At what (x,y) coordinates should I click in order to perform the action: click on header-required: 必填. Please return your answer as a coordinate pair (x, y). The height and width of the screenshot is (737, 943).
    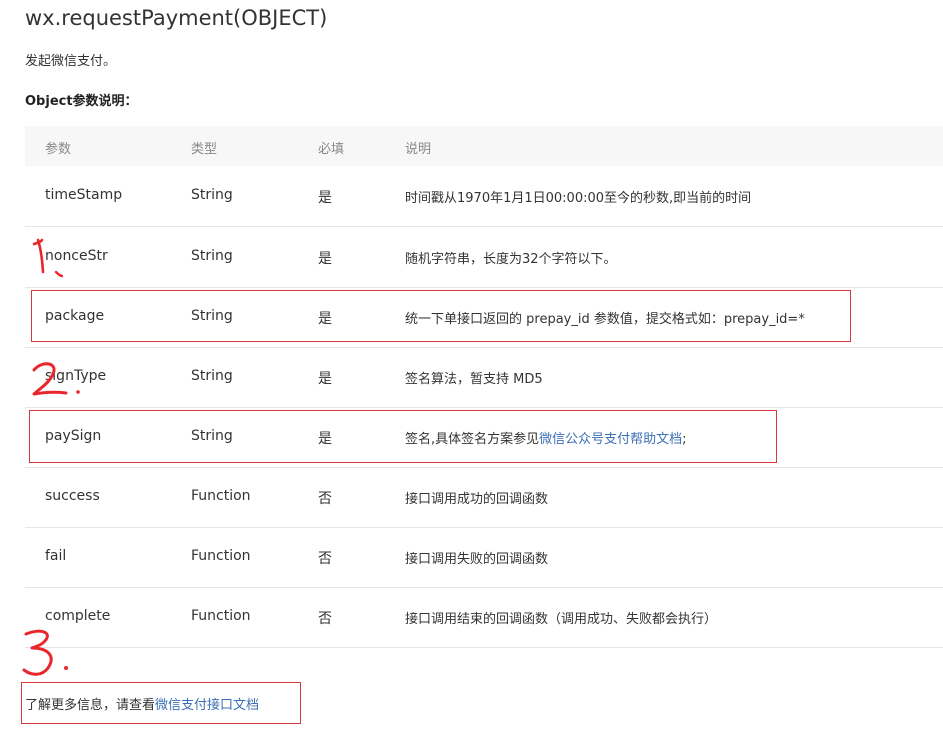
    Looking at the image, I should click on (331, 149).